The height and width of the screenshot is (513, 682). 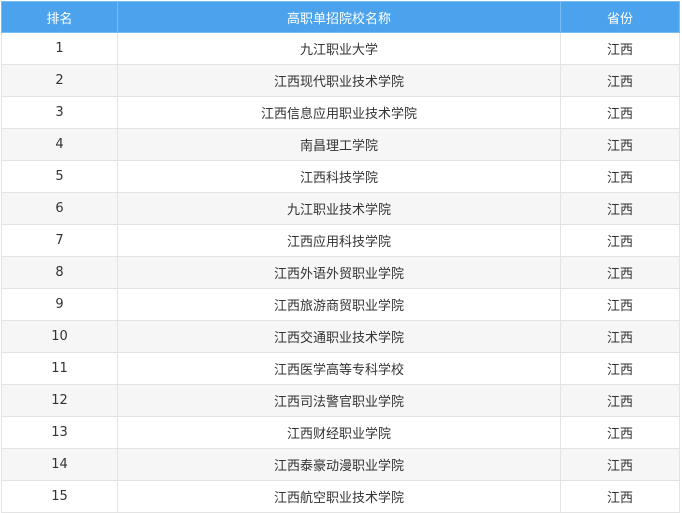 I want to click on header-row: 排名 高职单招院校名称 省份, so click(x=340, y=17).